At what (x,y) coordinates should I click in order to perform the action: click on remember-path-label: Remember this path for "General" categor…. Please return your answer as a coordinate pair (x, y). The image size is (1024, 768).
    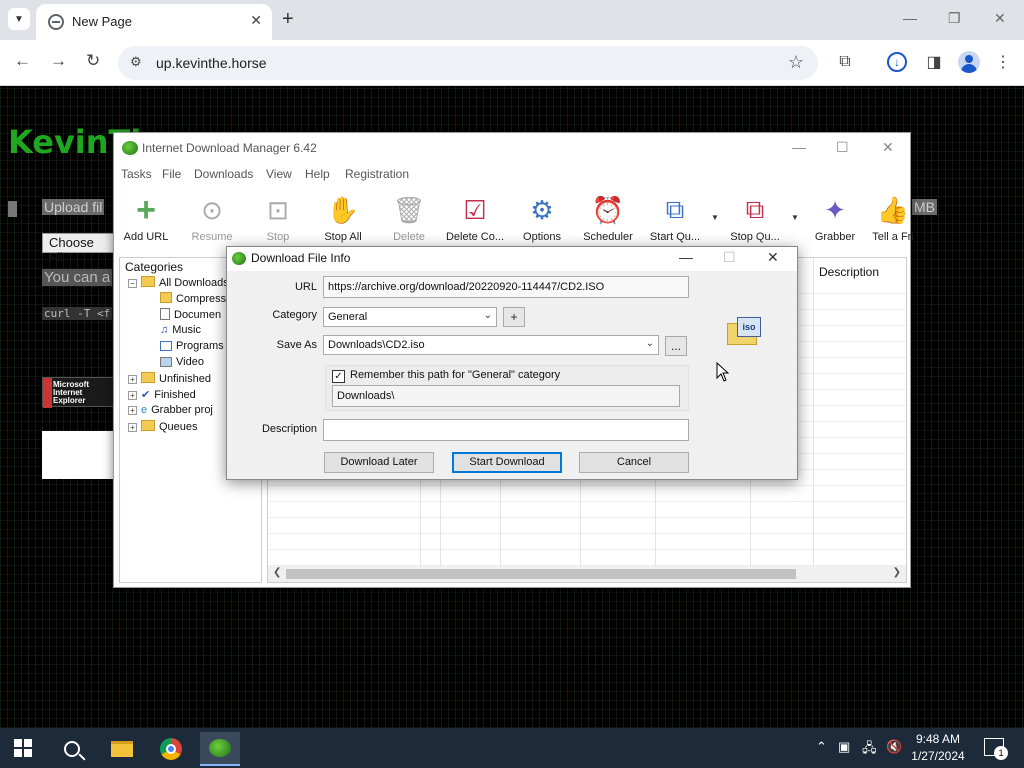
    Looking at the image, I should click on (455, 375).